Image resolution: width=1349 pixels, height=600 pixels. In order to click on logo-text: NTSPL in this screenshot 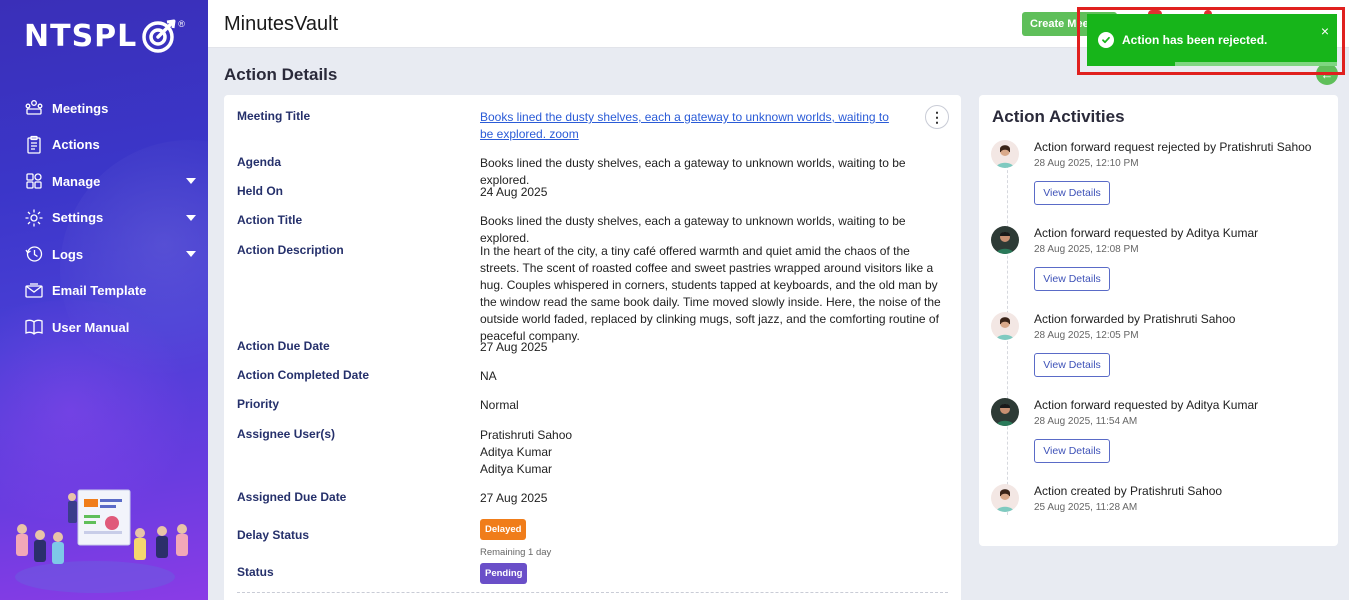, I will do `click(81, 36)`.